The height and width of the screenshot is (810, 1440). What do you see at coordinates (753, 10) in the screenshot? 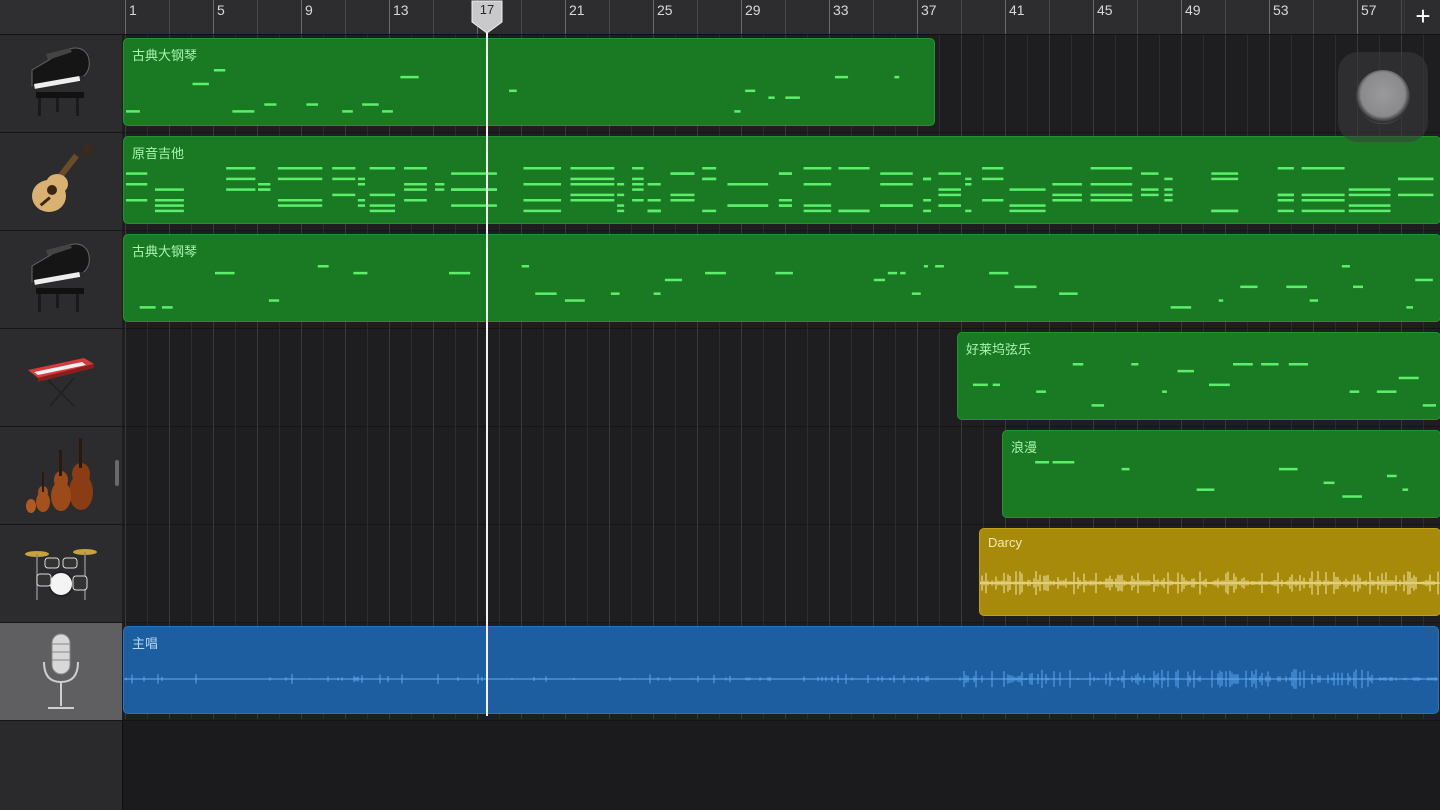
I see `bar-number: 29` at bounding box center [753, 10].